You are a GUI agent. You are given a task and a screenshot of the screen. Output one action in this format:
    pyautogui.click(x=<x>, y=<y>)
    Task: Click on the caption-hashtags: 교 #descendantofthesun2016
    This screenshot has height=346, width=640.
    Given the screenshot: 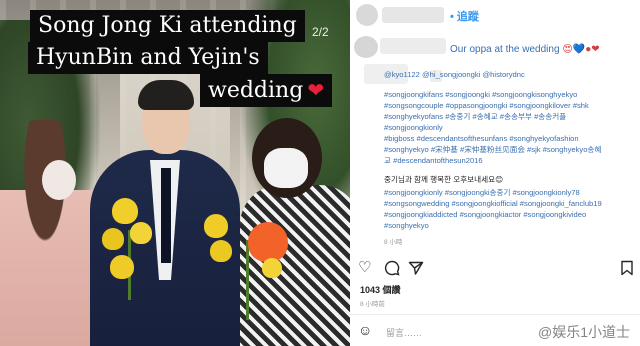 What is the action you would take?
    pyautogui.click(x=511, y=161)
    